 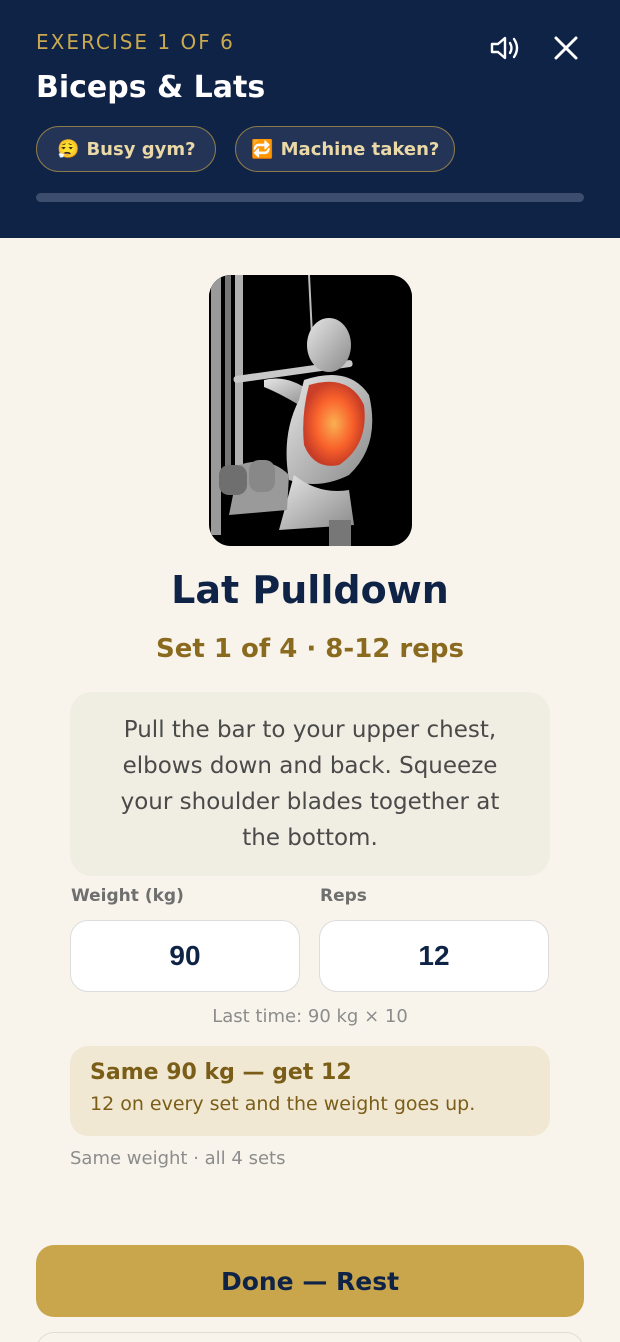 What do you see at coordinates (360, 149) in the screenshot?
I see `machine-taken-label: Machine taken?` at bounding box center [360, 149].